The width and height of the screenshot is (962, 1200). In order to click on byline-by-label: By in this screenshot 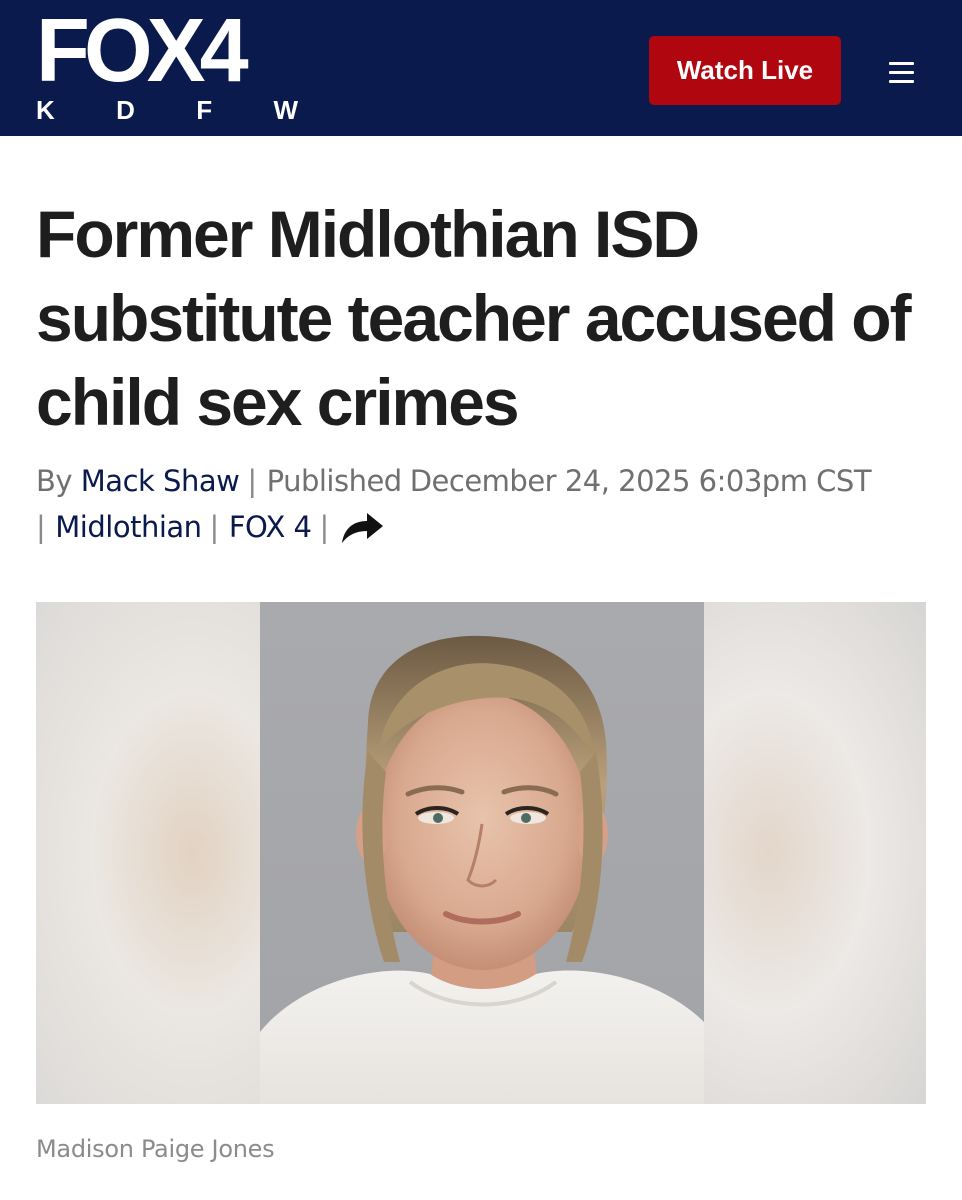, I will do `click(54, 481)`.